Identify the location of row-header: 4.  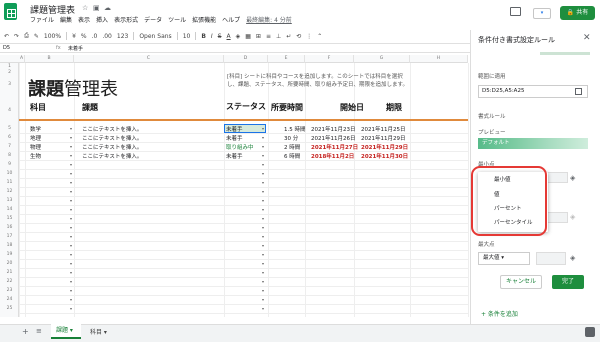
(9, 110).